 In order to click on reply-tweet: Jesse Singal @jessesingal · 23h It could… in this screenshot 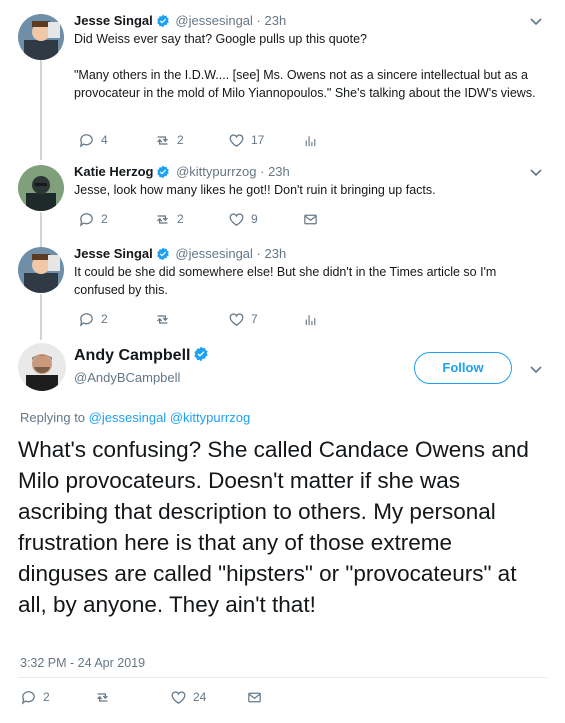, I will do `click(282, 290)`.